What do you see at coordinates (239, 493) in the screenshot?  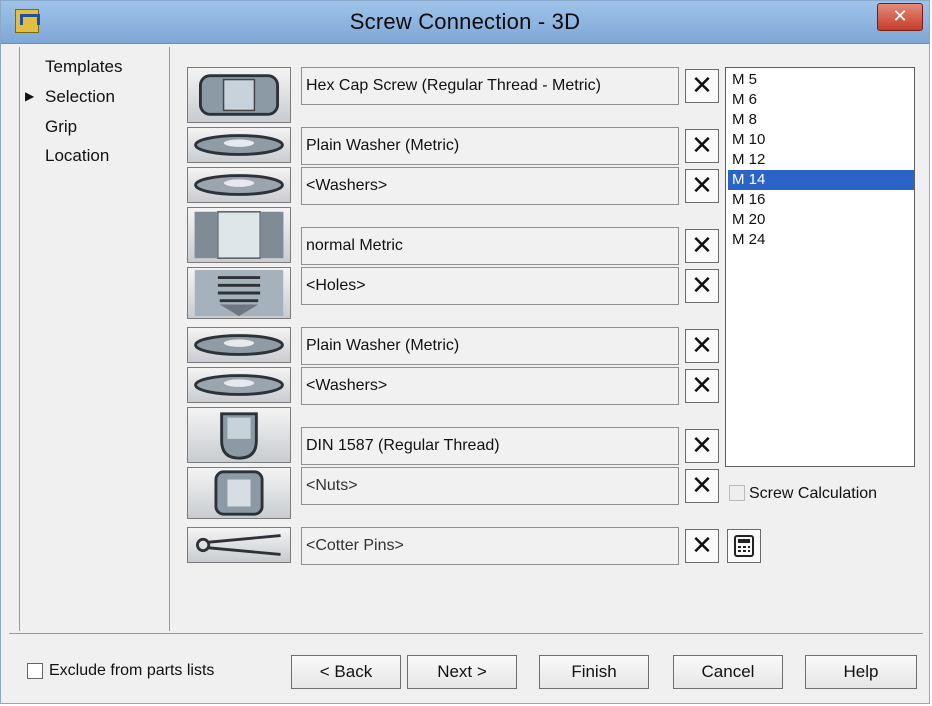 I see `hex-nut-icon` at bounding box center [239, 493].